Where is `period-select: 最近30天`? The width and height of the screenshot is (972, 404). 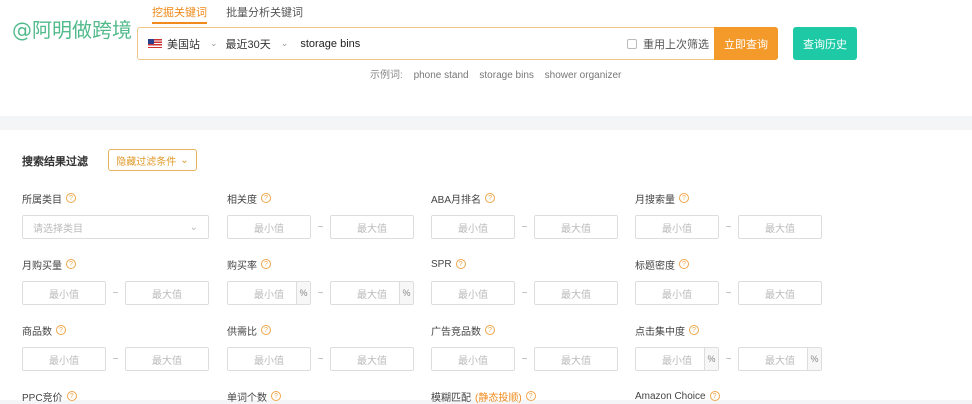 period-select: 最近30天 is located at coordinates (248, 44).